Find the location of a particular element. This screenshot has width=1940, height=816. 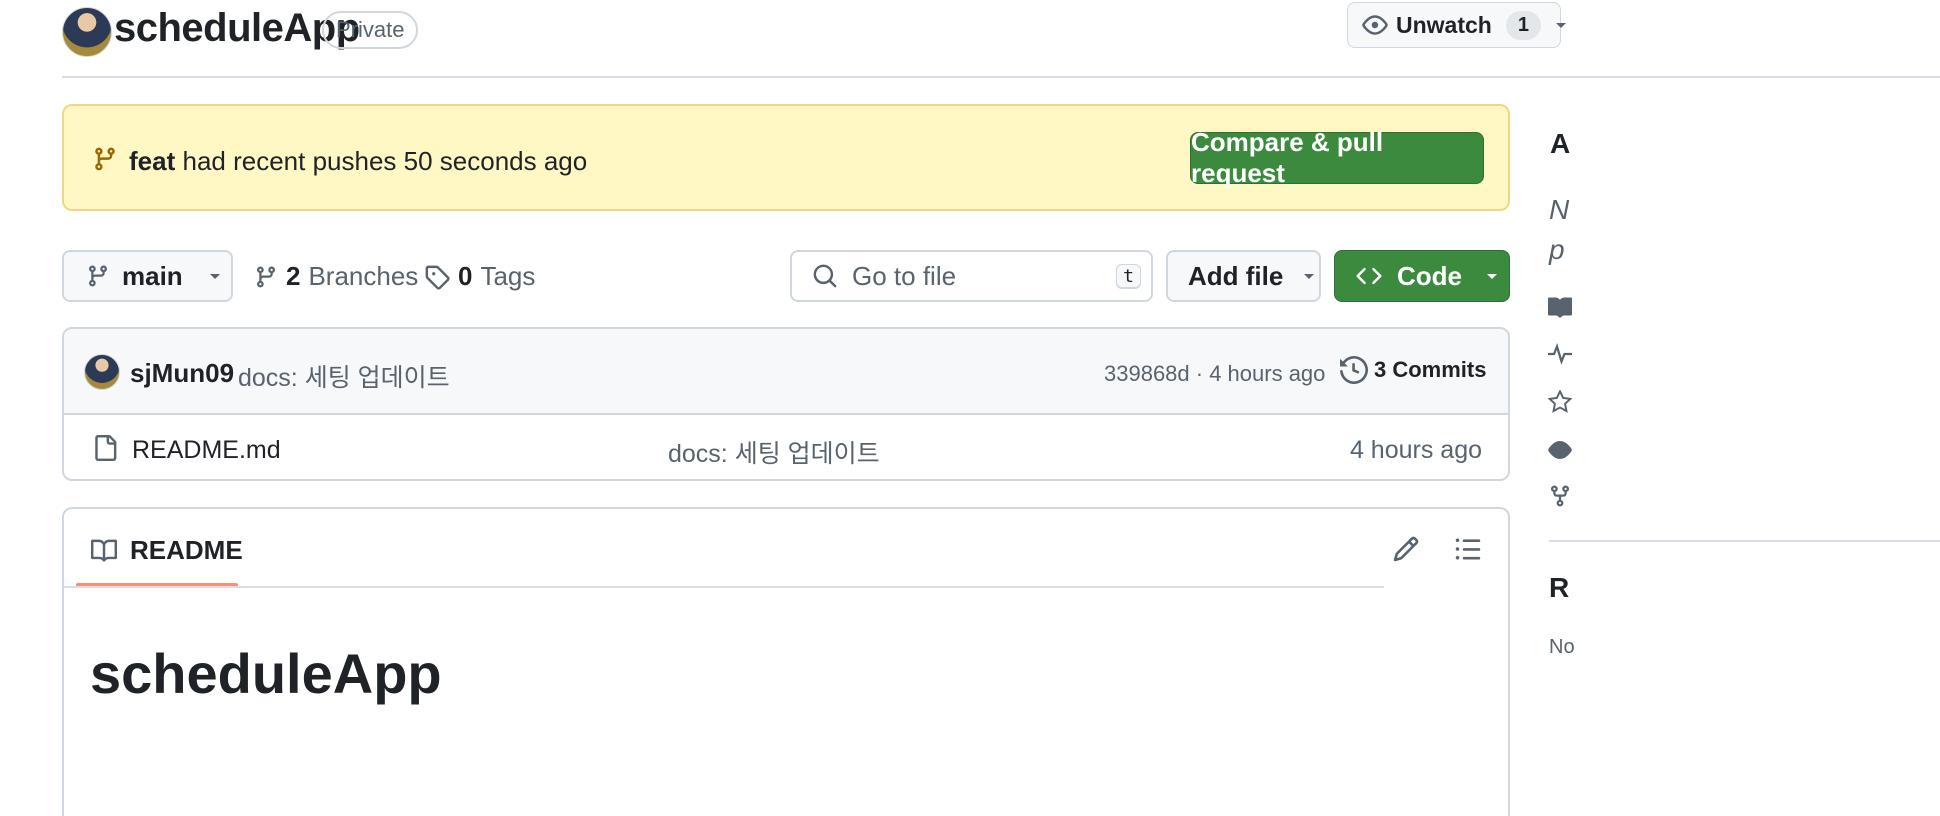

commit-author-avatar is located at coordinates (102, 372).